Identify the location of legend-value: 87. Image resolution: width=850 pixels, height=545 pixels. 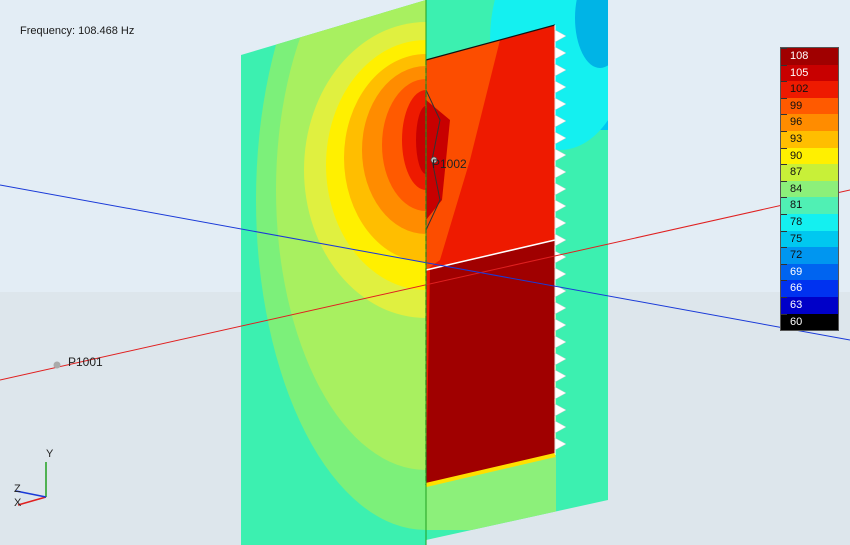
(796, 172).